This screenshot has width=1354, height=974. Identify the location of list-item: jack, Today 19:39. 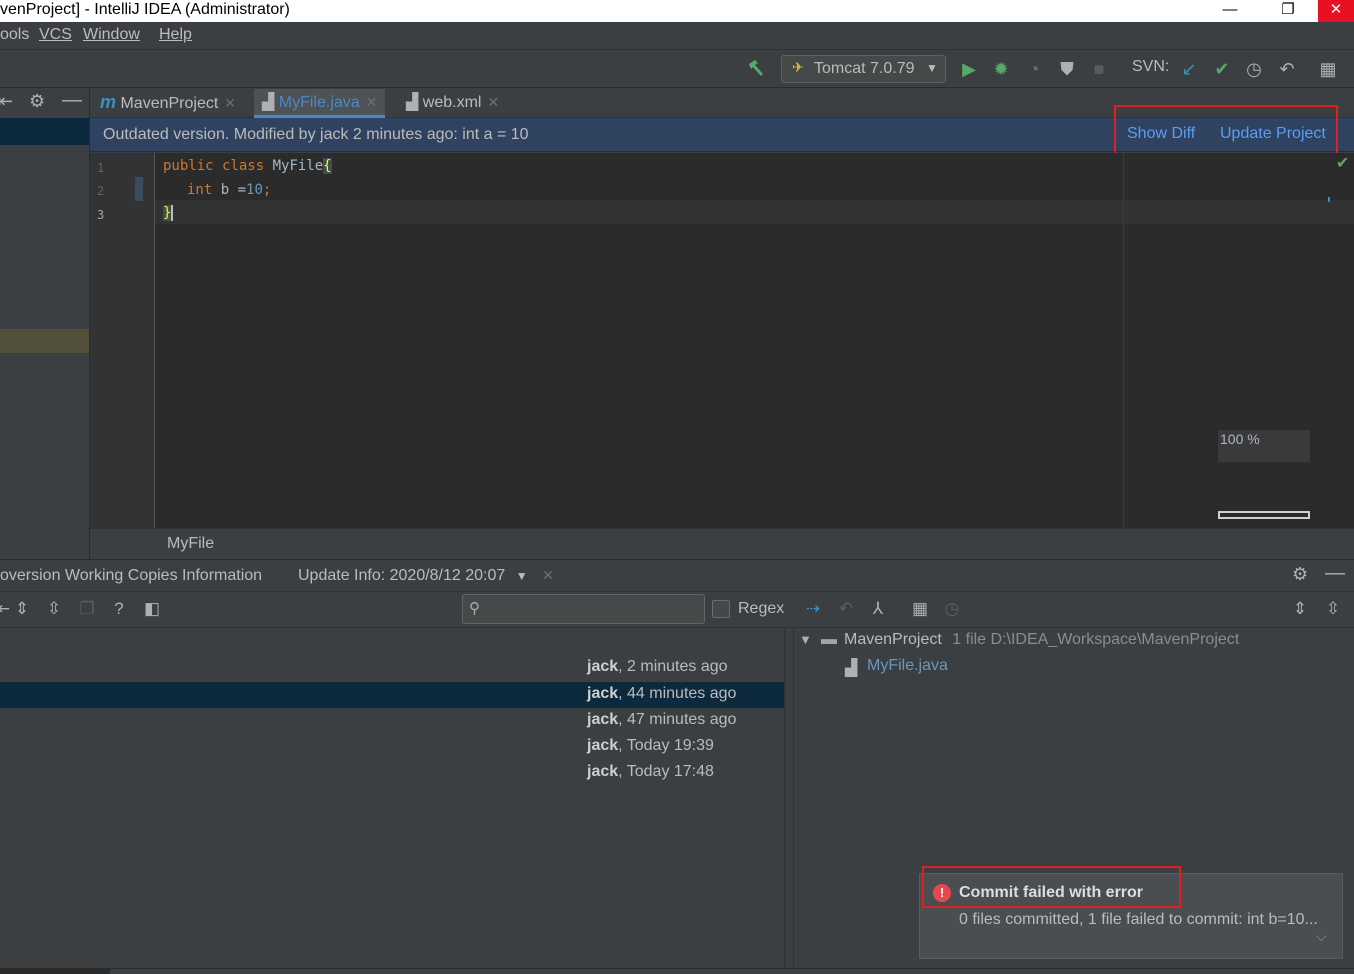
(392, 747).